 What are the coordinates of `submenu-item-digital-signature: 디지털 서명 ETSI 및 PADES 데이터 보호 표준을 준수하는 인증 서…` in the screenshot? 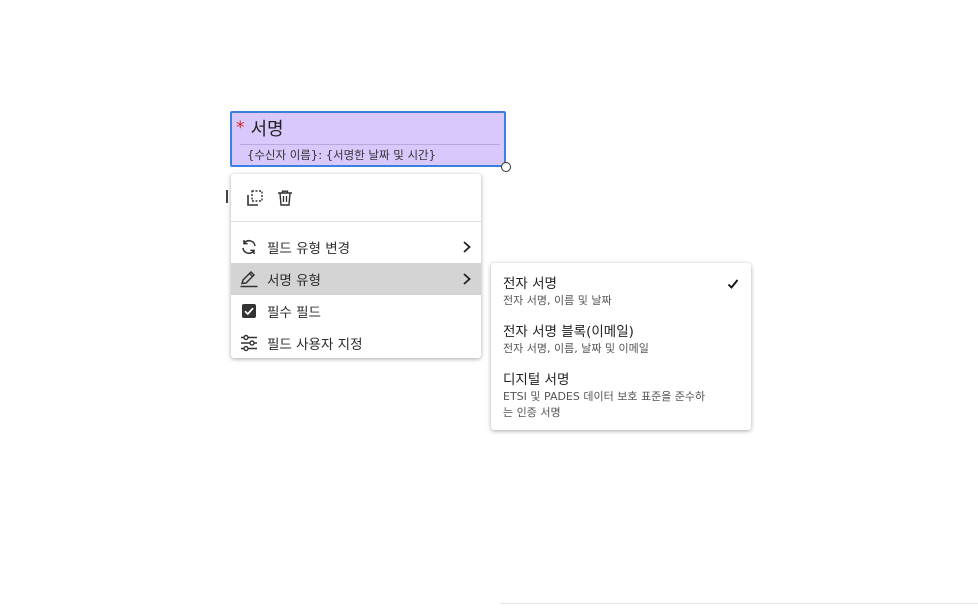 It's located at (622, 396).